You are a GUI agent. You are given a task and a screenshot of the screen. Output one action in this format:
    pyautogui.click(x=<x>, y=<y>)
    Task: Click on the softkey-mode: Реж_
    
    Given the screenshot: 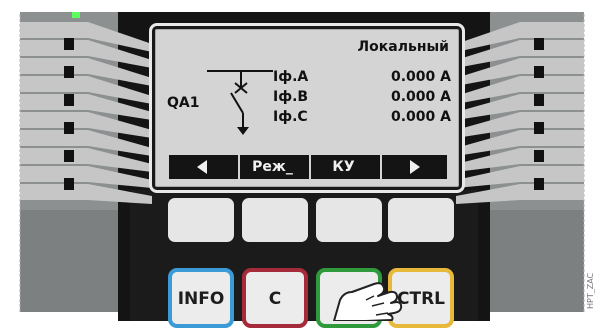 What is the action you would take?
    pyautogui.click(x=271, y=167)
    